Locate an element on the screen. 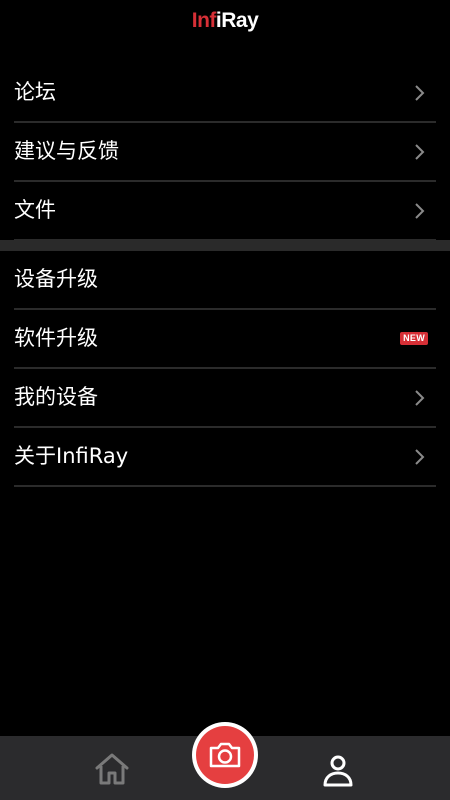 Image resolution: width=450 pixels, height=800 pixels. menu-item-label: 软件升级 is located at coordinates (56, 338).